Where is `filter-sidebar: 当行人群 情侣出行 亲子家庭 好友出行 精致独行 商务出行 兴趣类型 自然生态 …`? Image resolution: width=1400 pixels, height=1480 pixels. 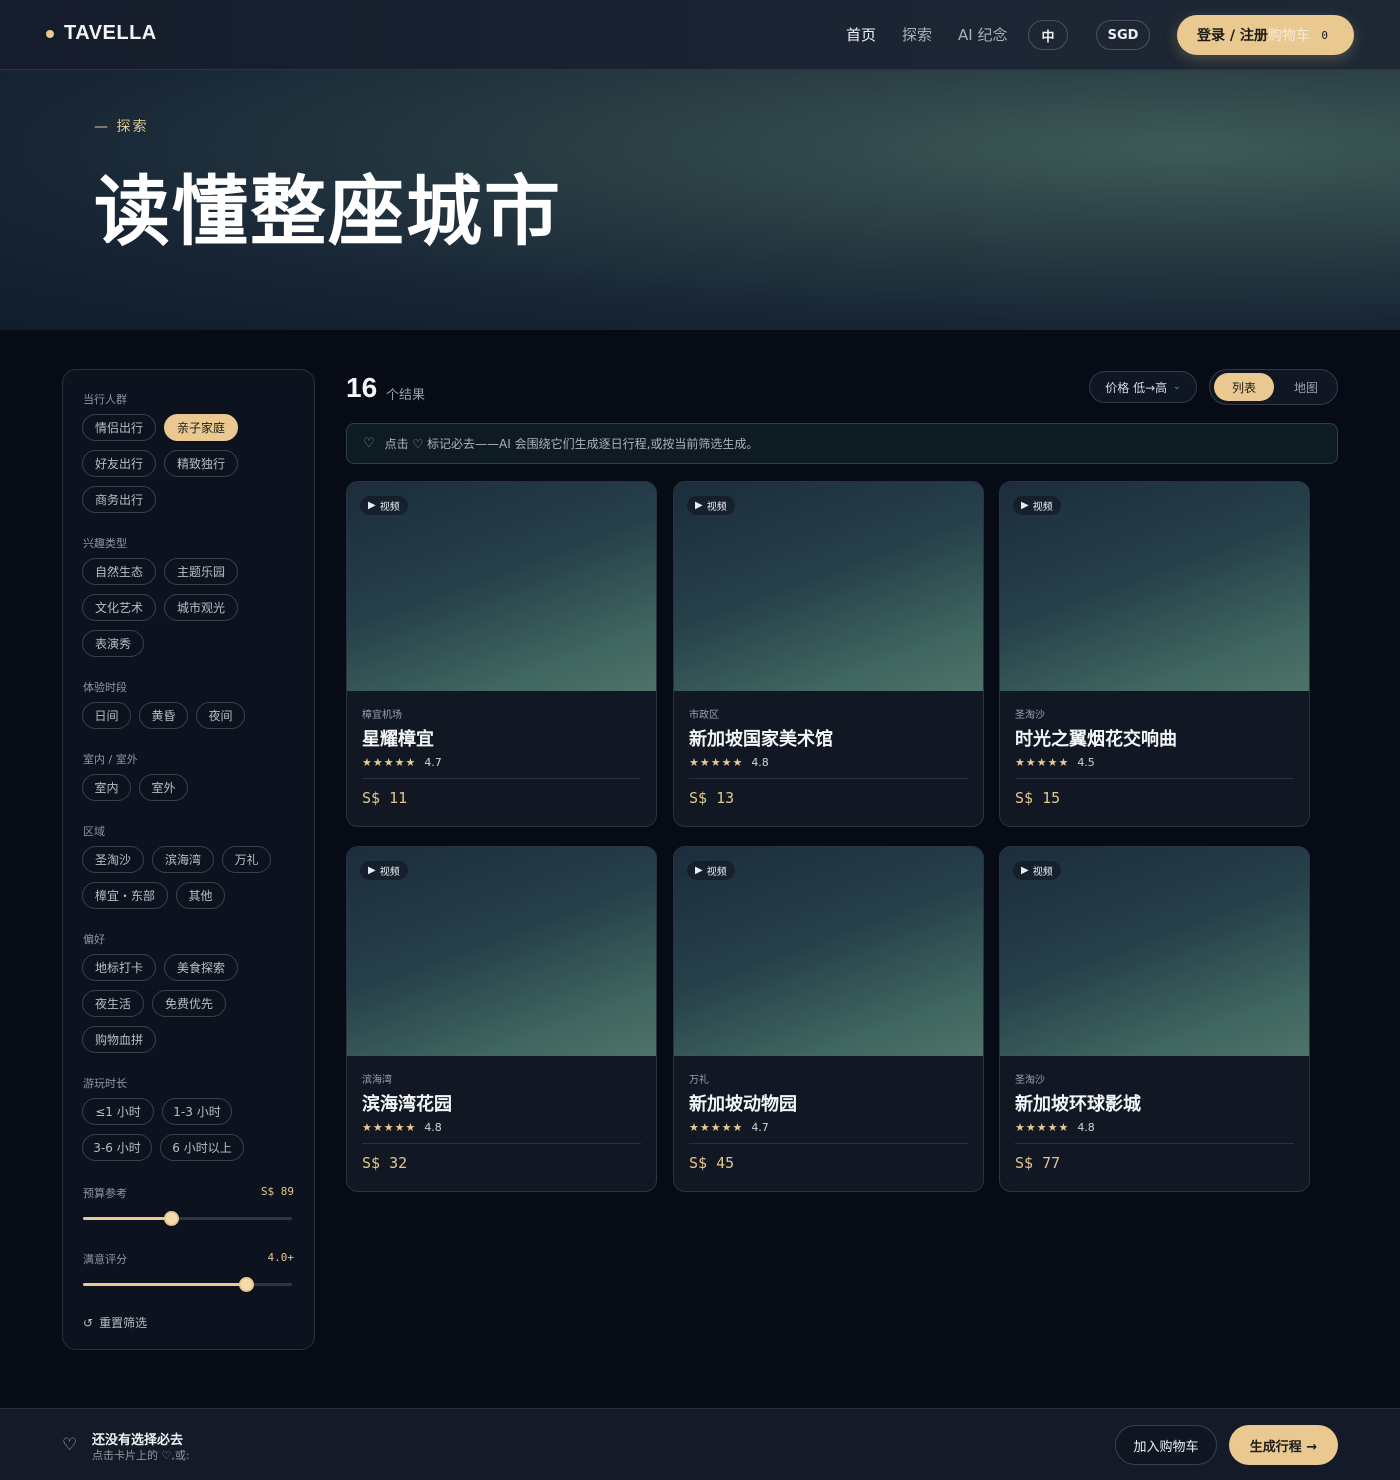 filter-sidebar: 当行人群 情侣出行 亲子家庭 好友出行 精致独行 商务出行 兴趣类型 自然生态 … is located at coordinates (188, 859).